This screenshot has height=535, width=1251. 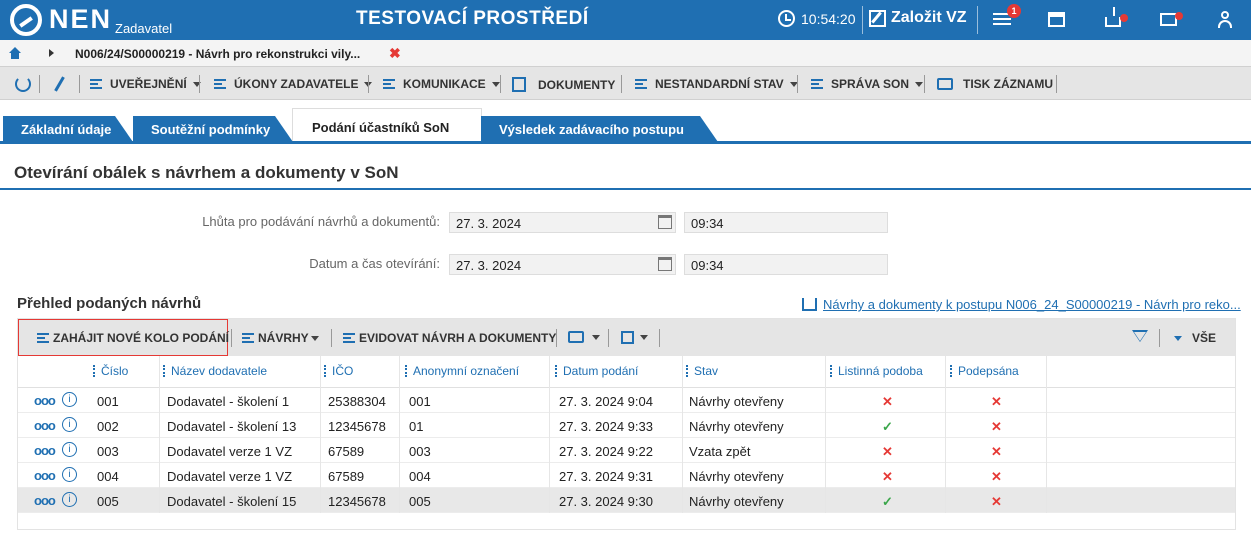 I want to click on refresh-icon, so click(x=23, y=84).